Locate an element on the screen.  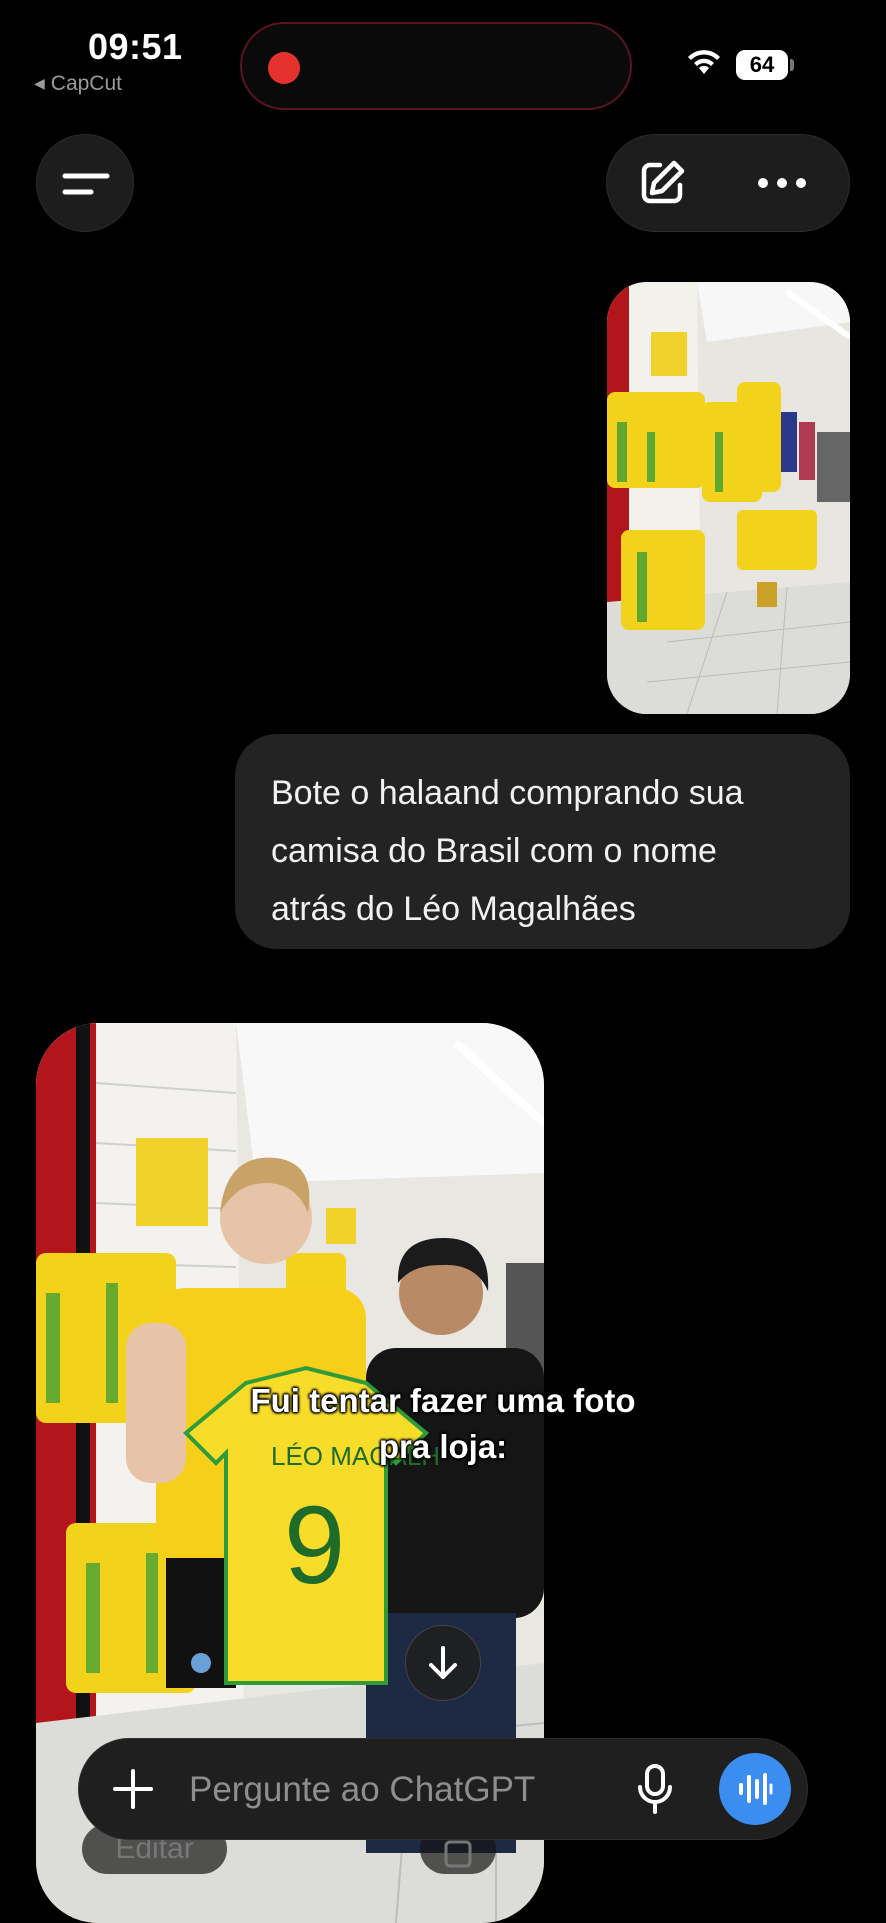
wifi-icon is located at coordinates (704, 62).